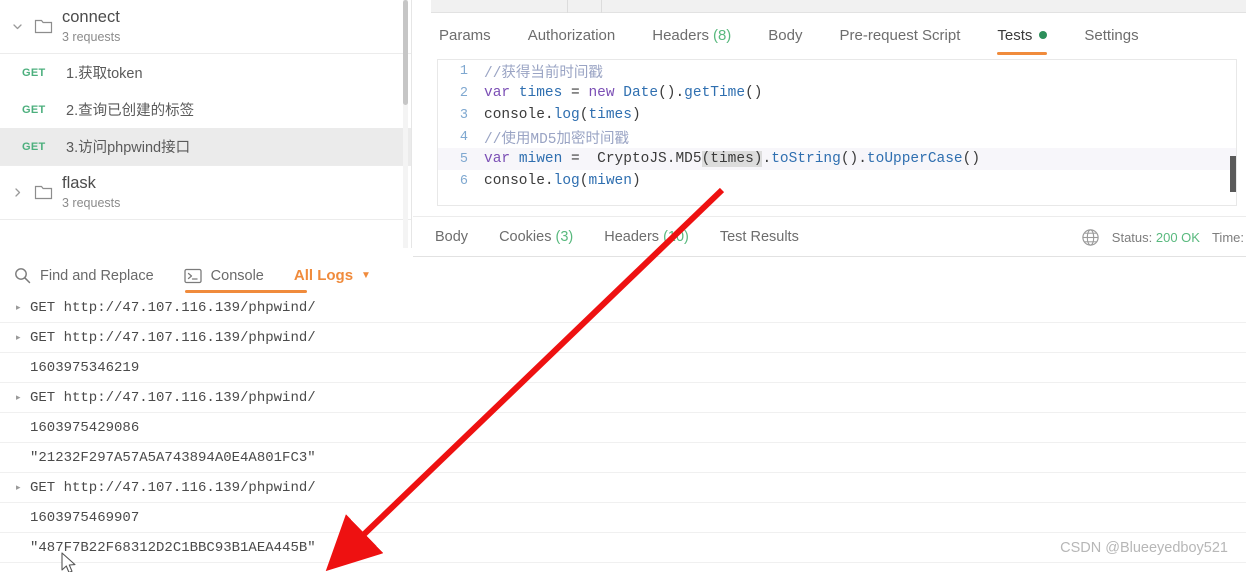  What do you see at coordinates (104, 74) in the screenshot?
I see `request-name: 1.获取token` at bounding box center [104, 74].